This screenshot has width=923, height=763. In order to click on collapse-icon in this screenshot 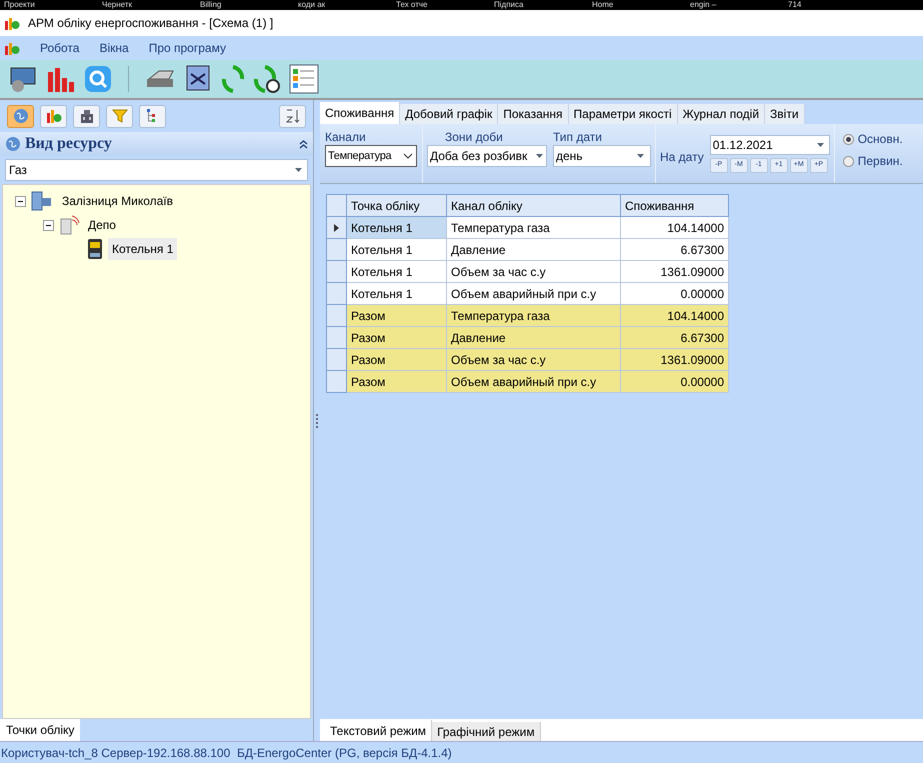, I will do `click(303, 144)`.